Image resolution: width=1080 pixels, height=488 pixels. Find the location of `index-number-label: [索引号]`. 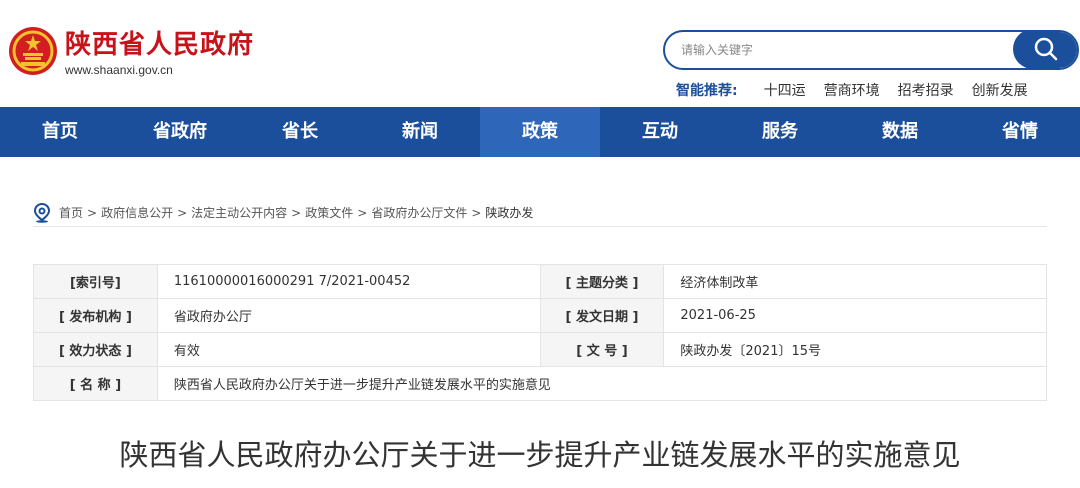

index-number-label: [索引号] is located at coordinates (95, 281).